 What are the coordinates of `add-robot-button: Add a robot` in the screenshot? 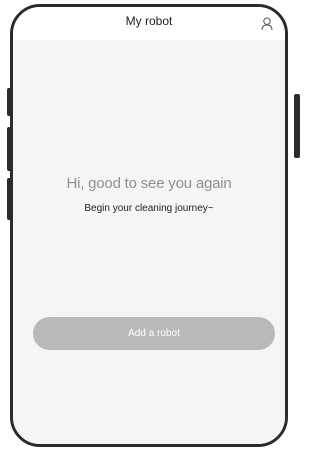 It's located at (154, 333).